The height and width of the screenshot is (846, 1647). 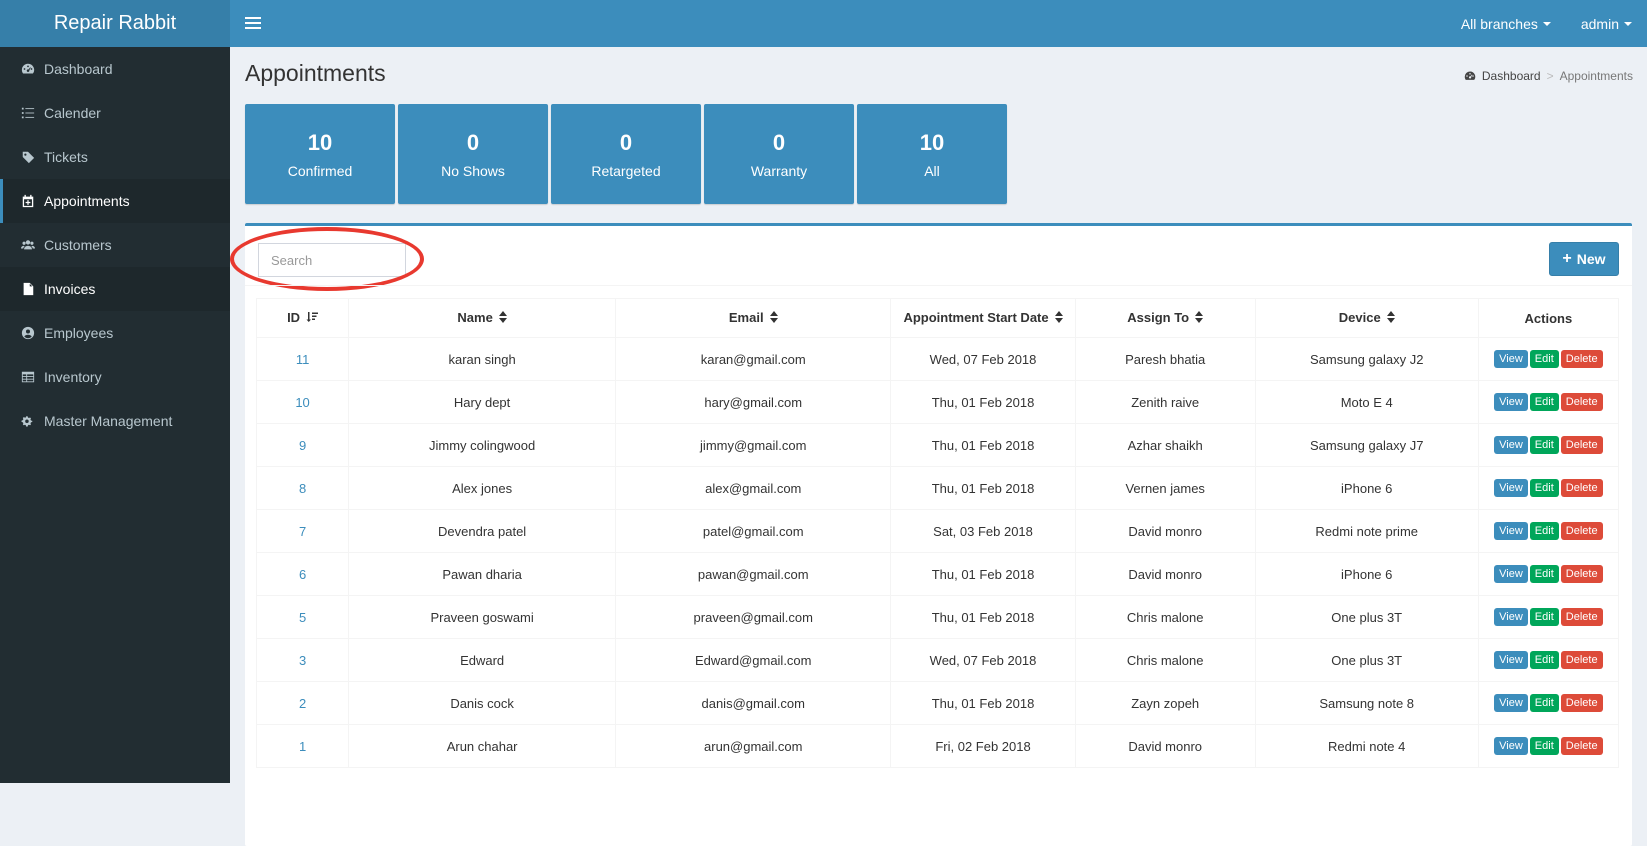 I want to click on dashboard-icon, so click(x=28, y=69).